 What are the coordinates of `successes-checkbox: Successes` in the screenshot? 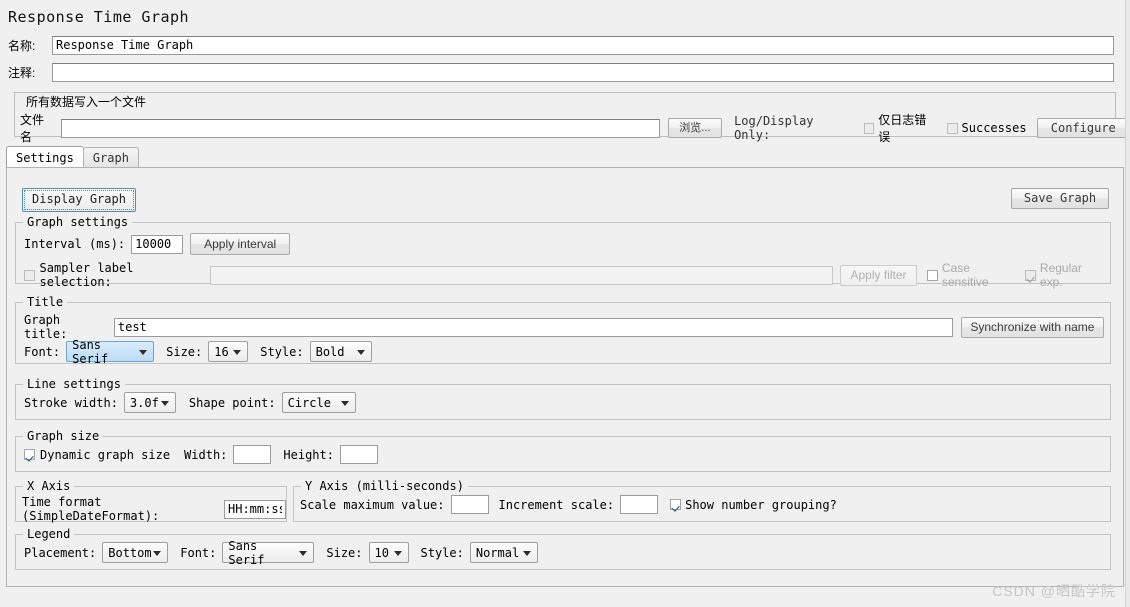 It's located at (986, 128).